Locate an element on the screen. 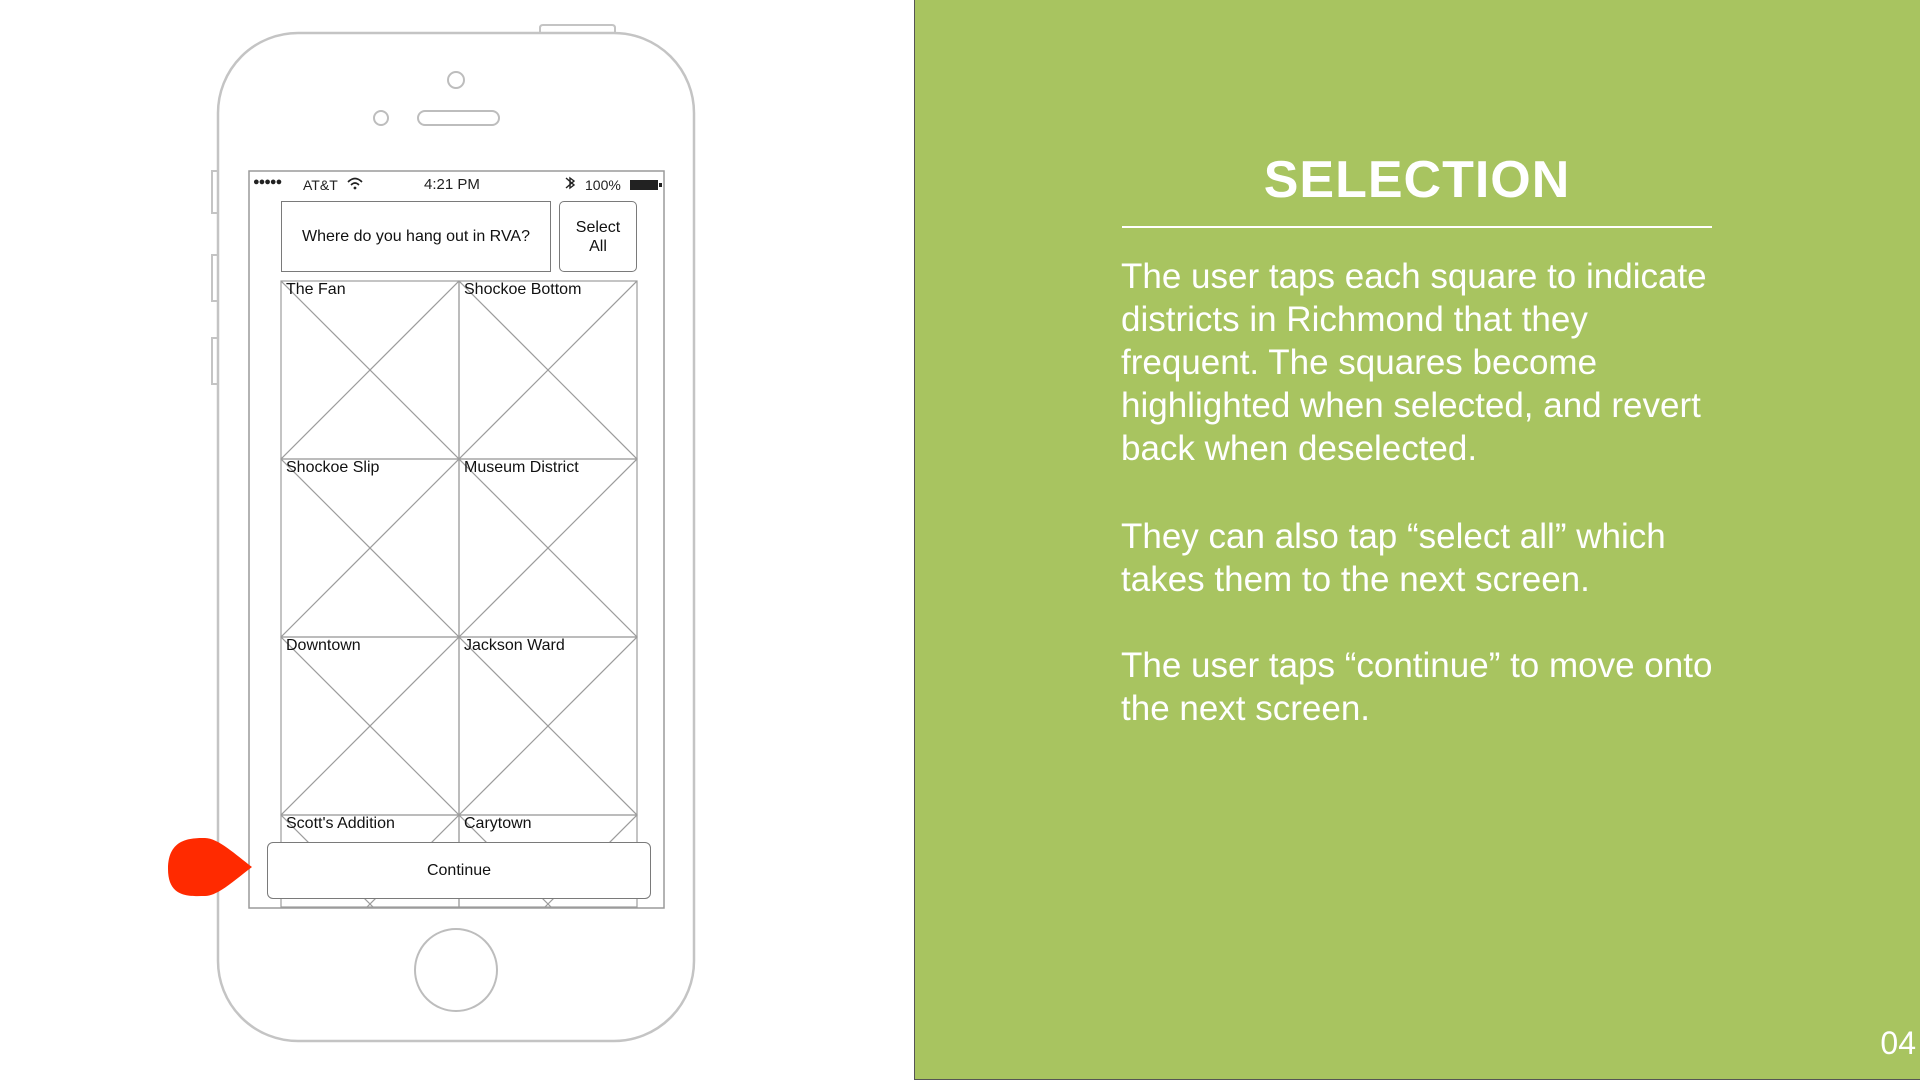  district-tile: The Fan is located at coordinates (370, 370).